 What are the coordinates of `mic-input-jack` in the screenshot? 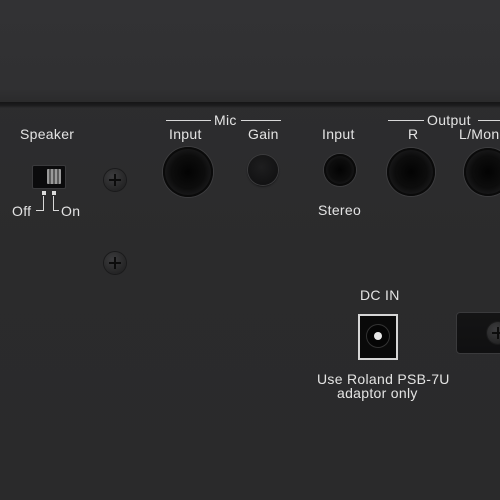 It's located at (188, 172).